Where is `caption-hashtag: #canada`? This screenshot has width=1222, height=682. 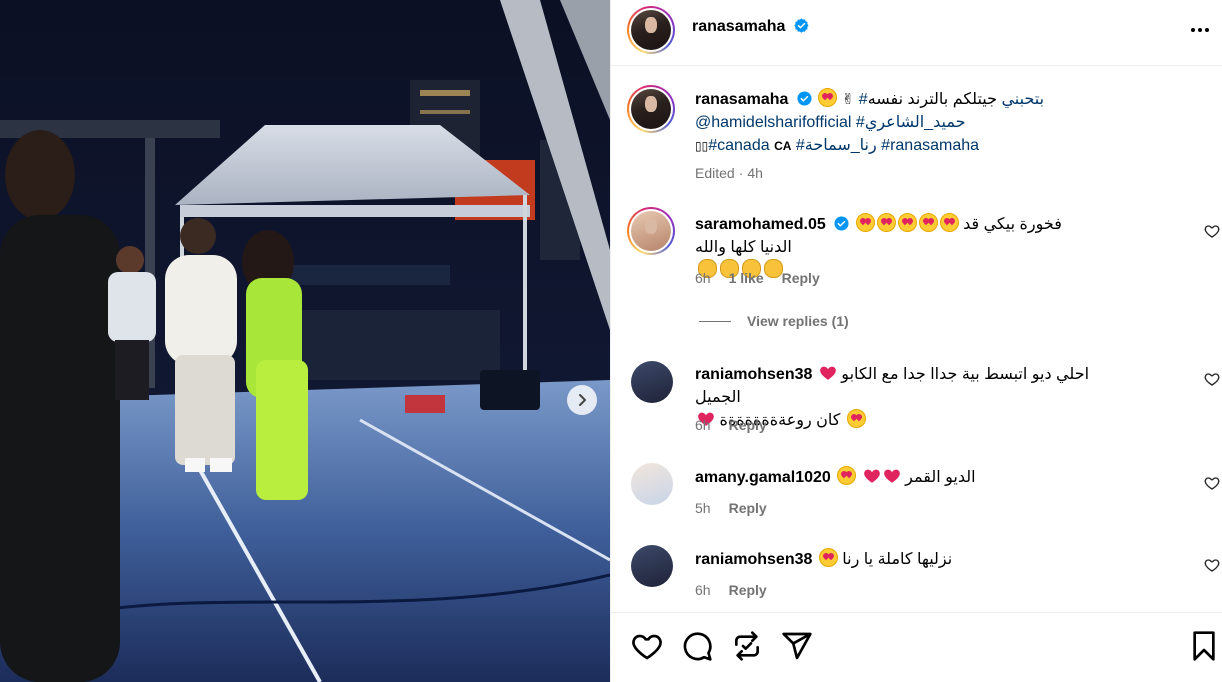 caption-hashtag: #canada is located at coordinates (738, 145).